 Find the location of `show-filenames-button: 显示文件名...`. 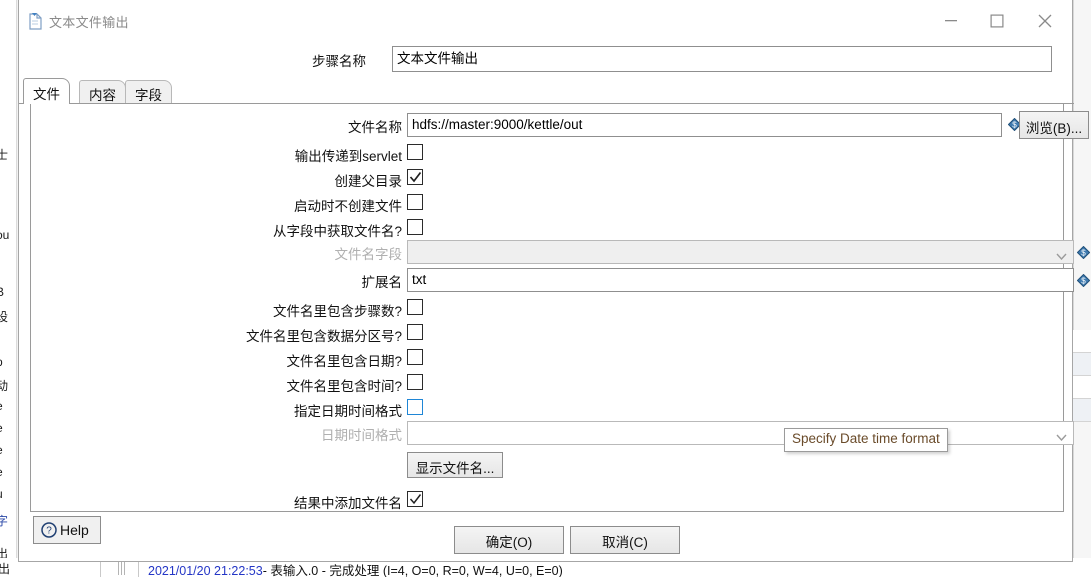

show-filenames-button: 显示文件名... is located at coordinates (455, 465).